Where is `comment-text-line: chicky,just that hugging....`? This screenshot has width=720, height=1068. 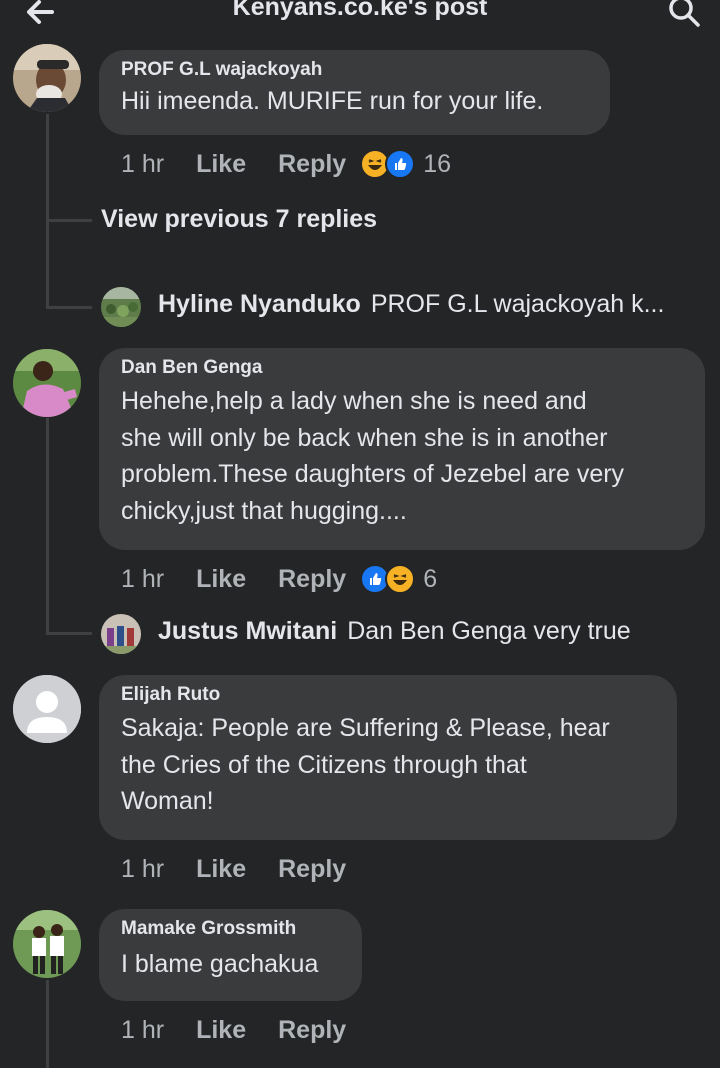 comment-text-line: chicky,just that hugging.... is located at coordinates (264, 510).